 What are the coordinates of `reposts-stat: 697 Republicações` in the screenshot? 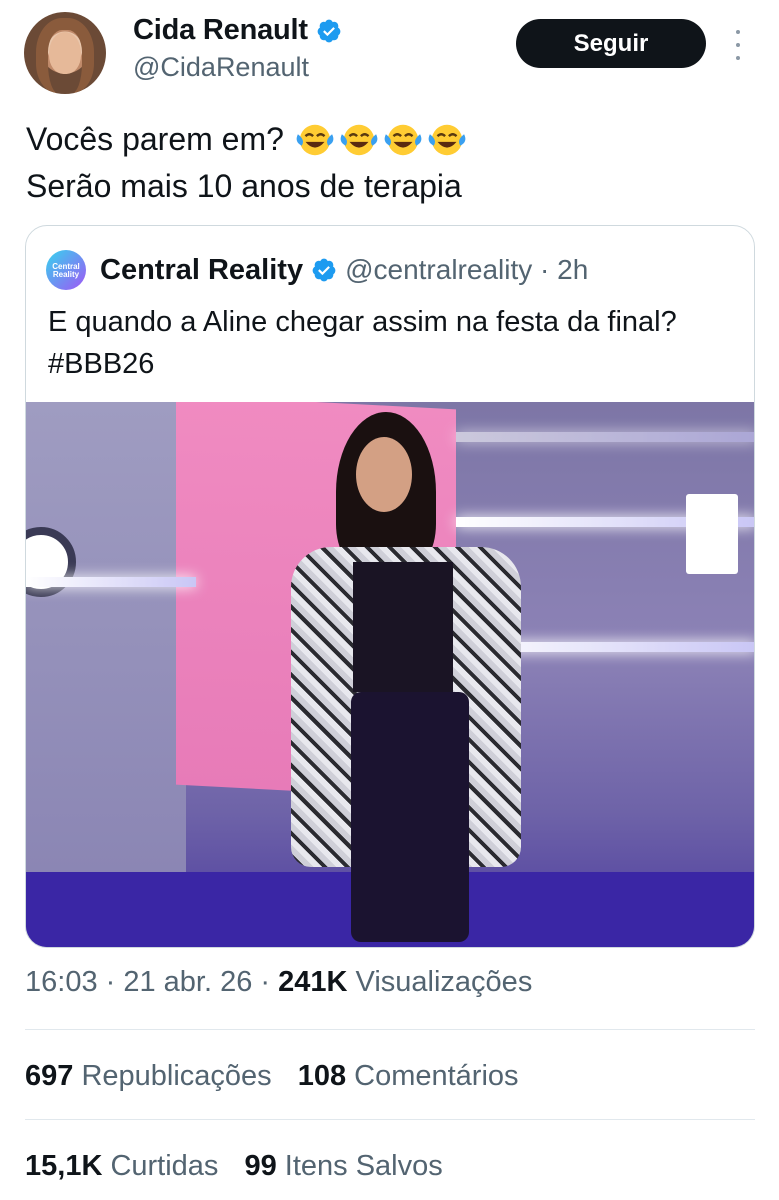 It's located at (148, 1076).